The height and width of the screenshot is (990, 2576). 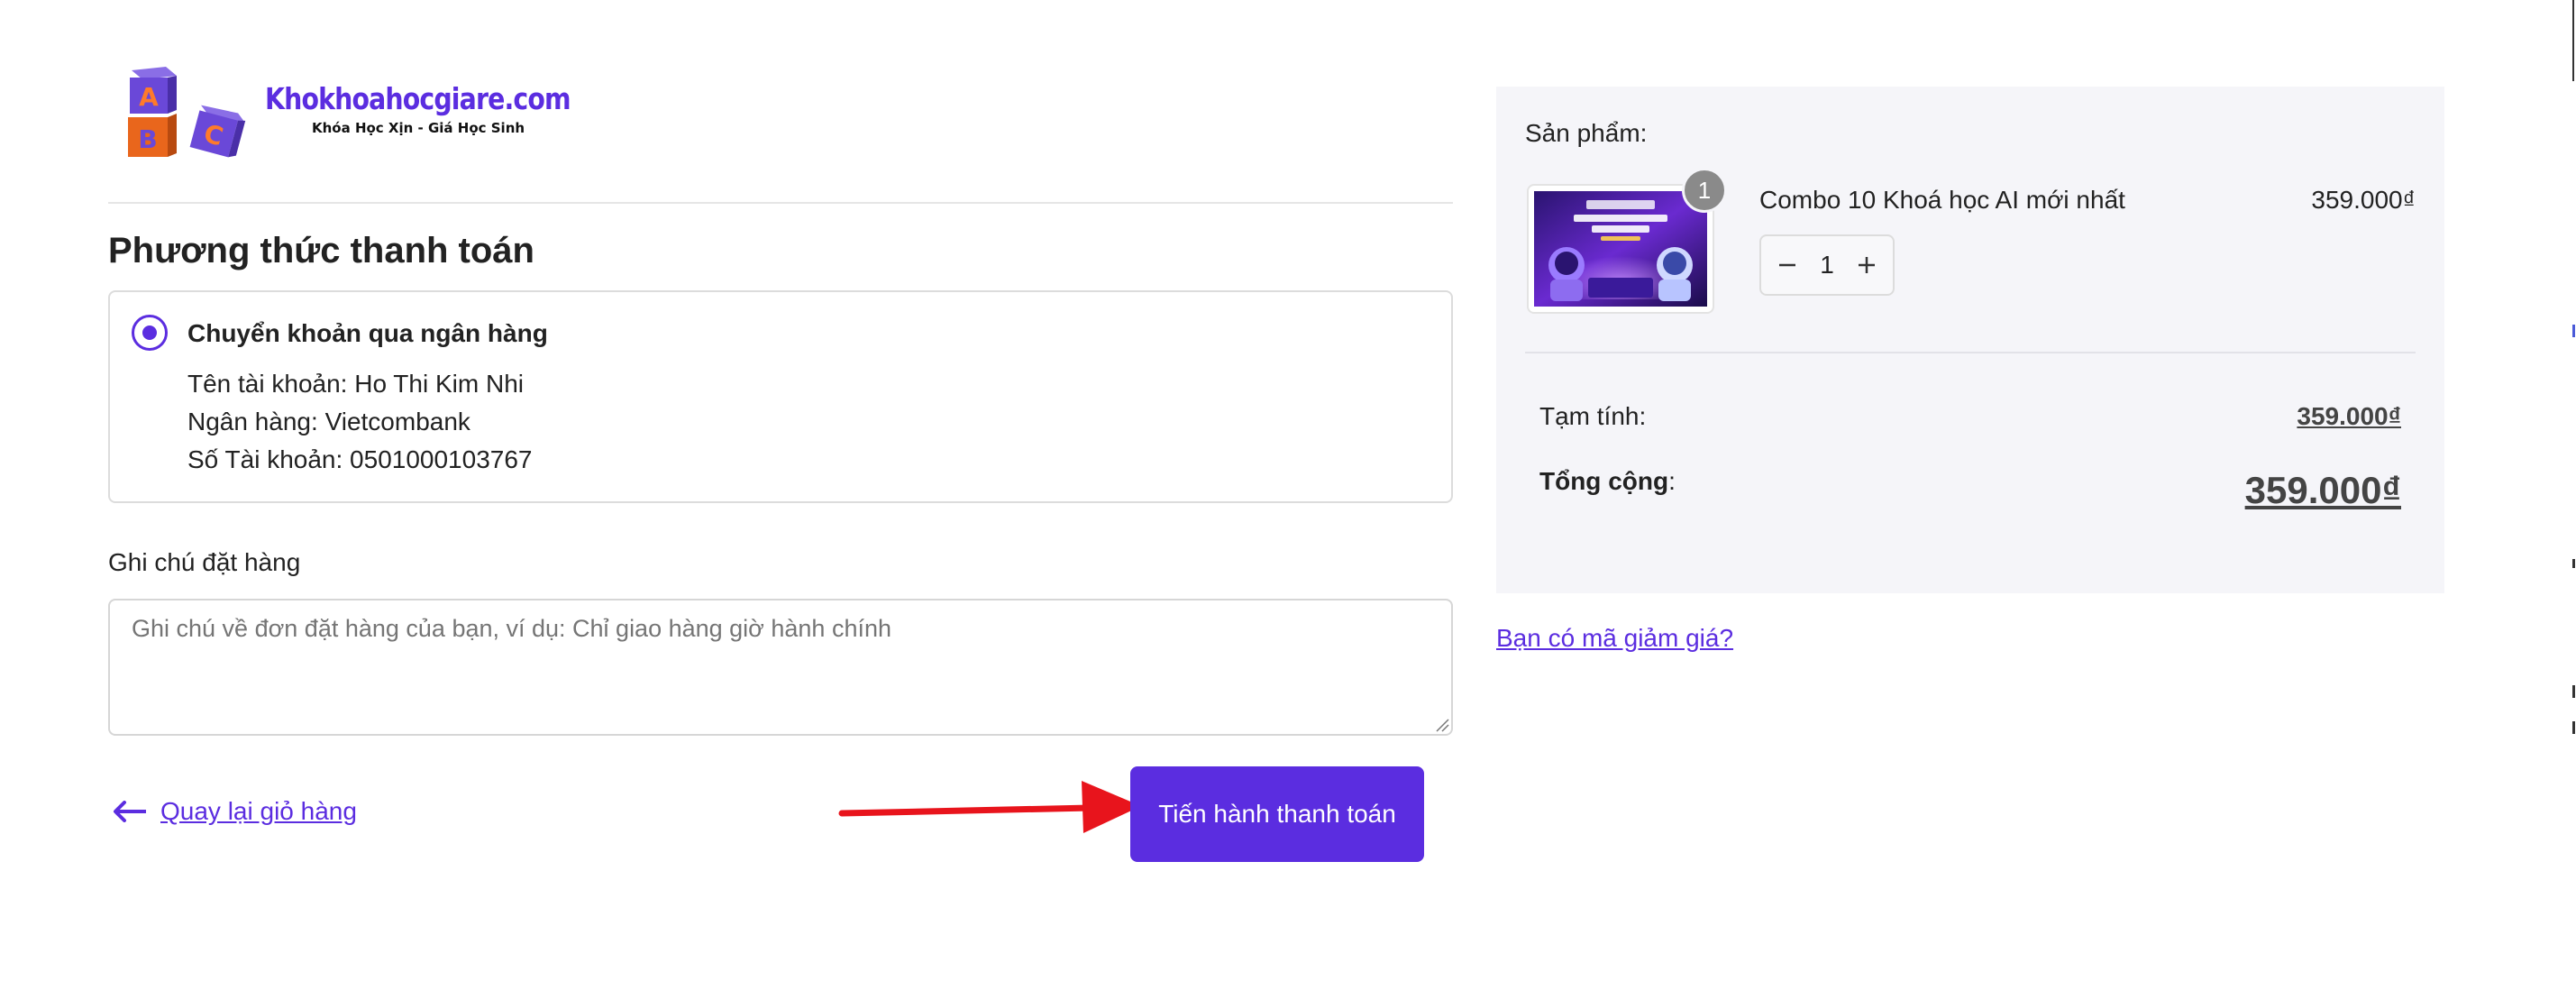 What do you see at coordinates (418, 128) in the screenshot?
I see `logo-tagline: Khóa Học Xịn - Giá Học Sinh` at bounding box center [418, 128].